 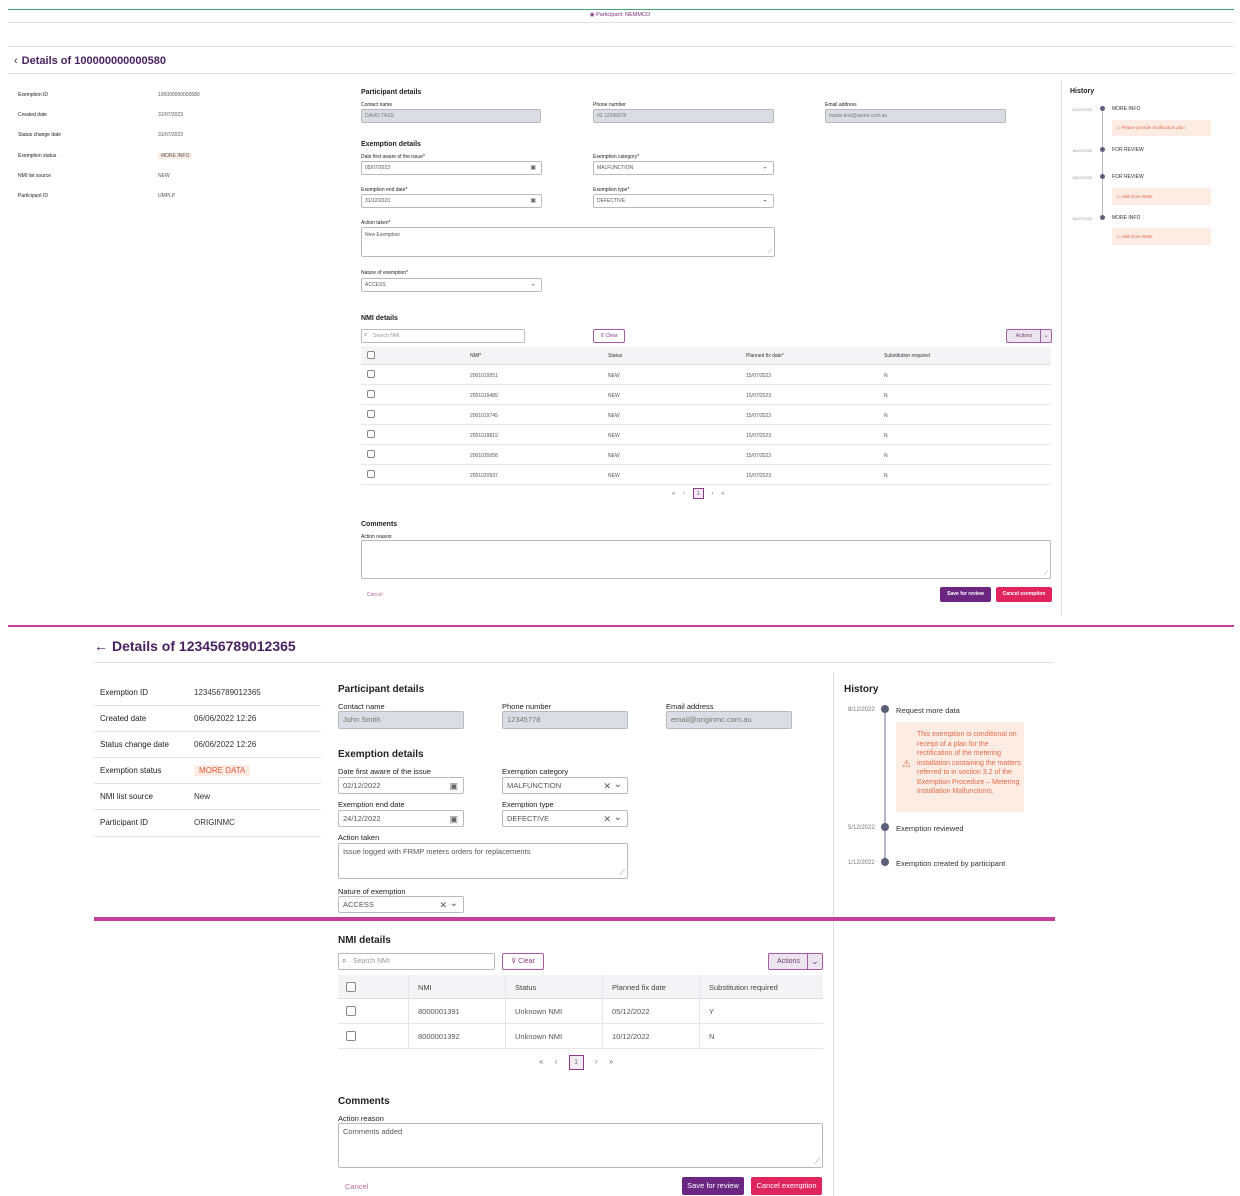 I want to click on pagination: « ‹ 1 › », so click(x=698, y=493).